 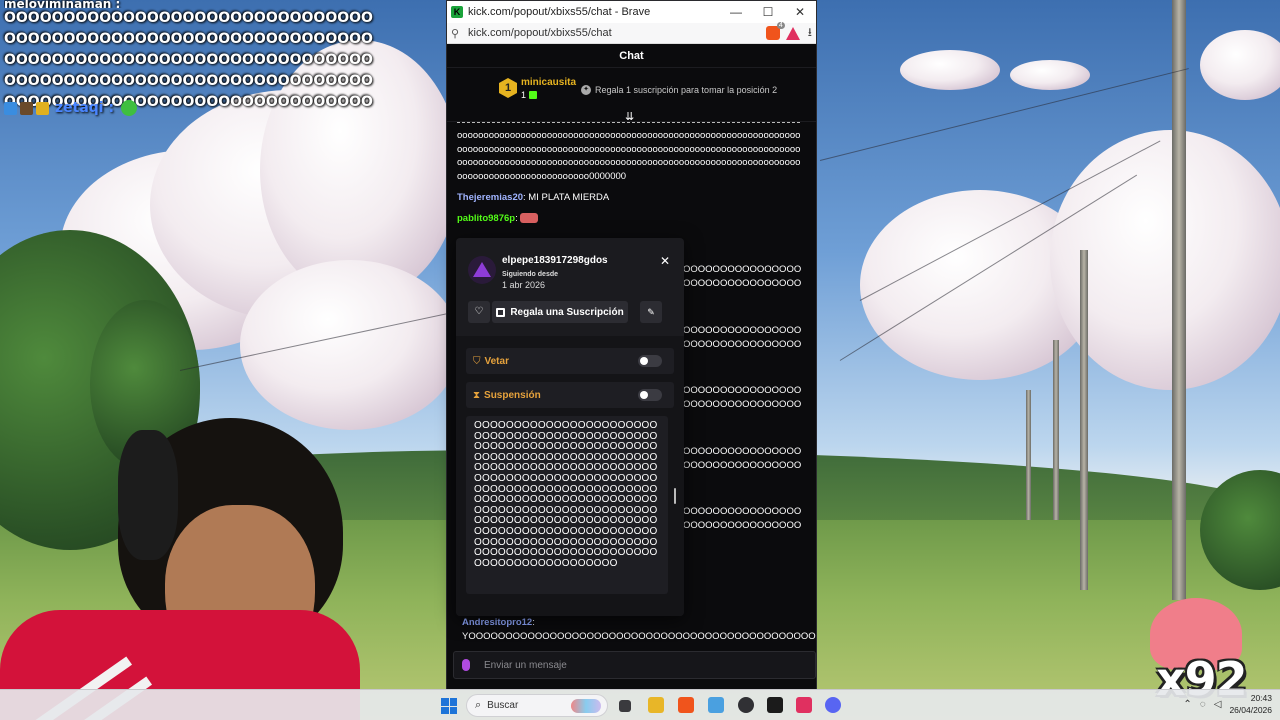 What do you see at coordinates (1187, 704) in the screenshot?
I see `chevron-up-icon: ⌃` at bounding box center [1187, 704].